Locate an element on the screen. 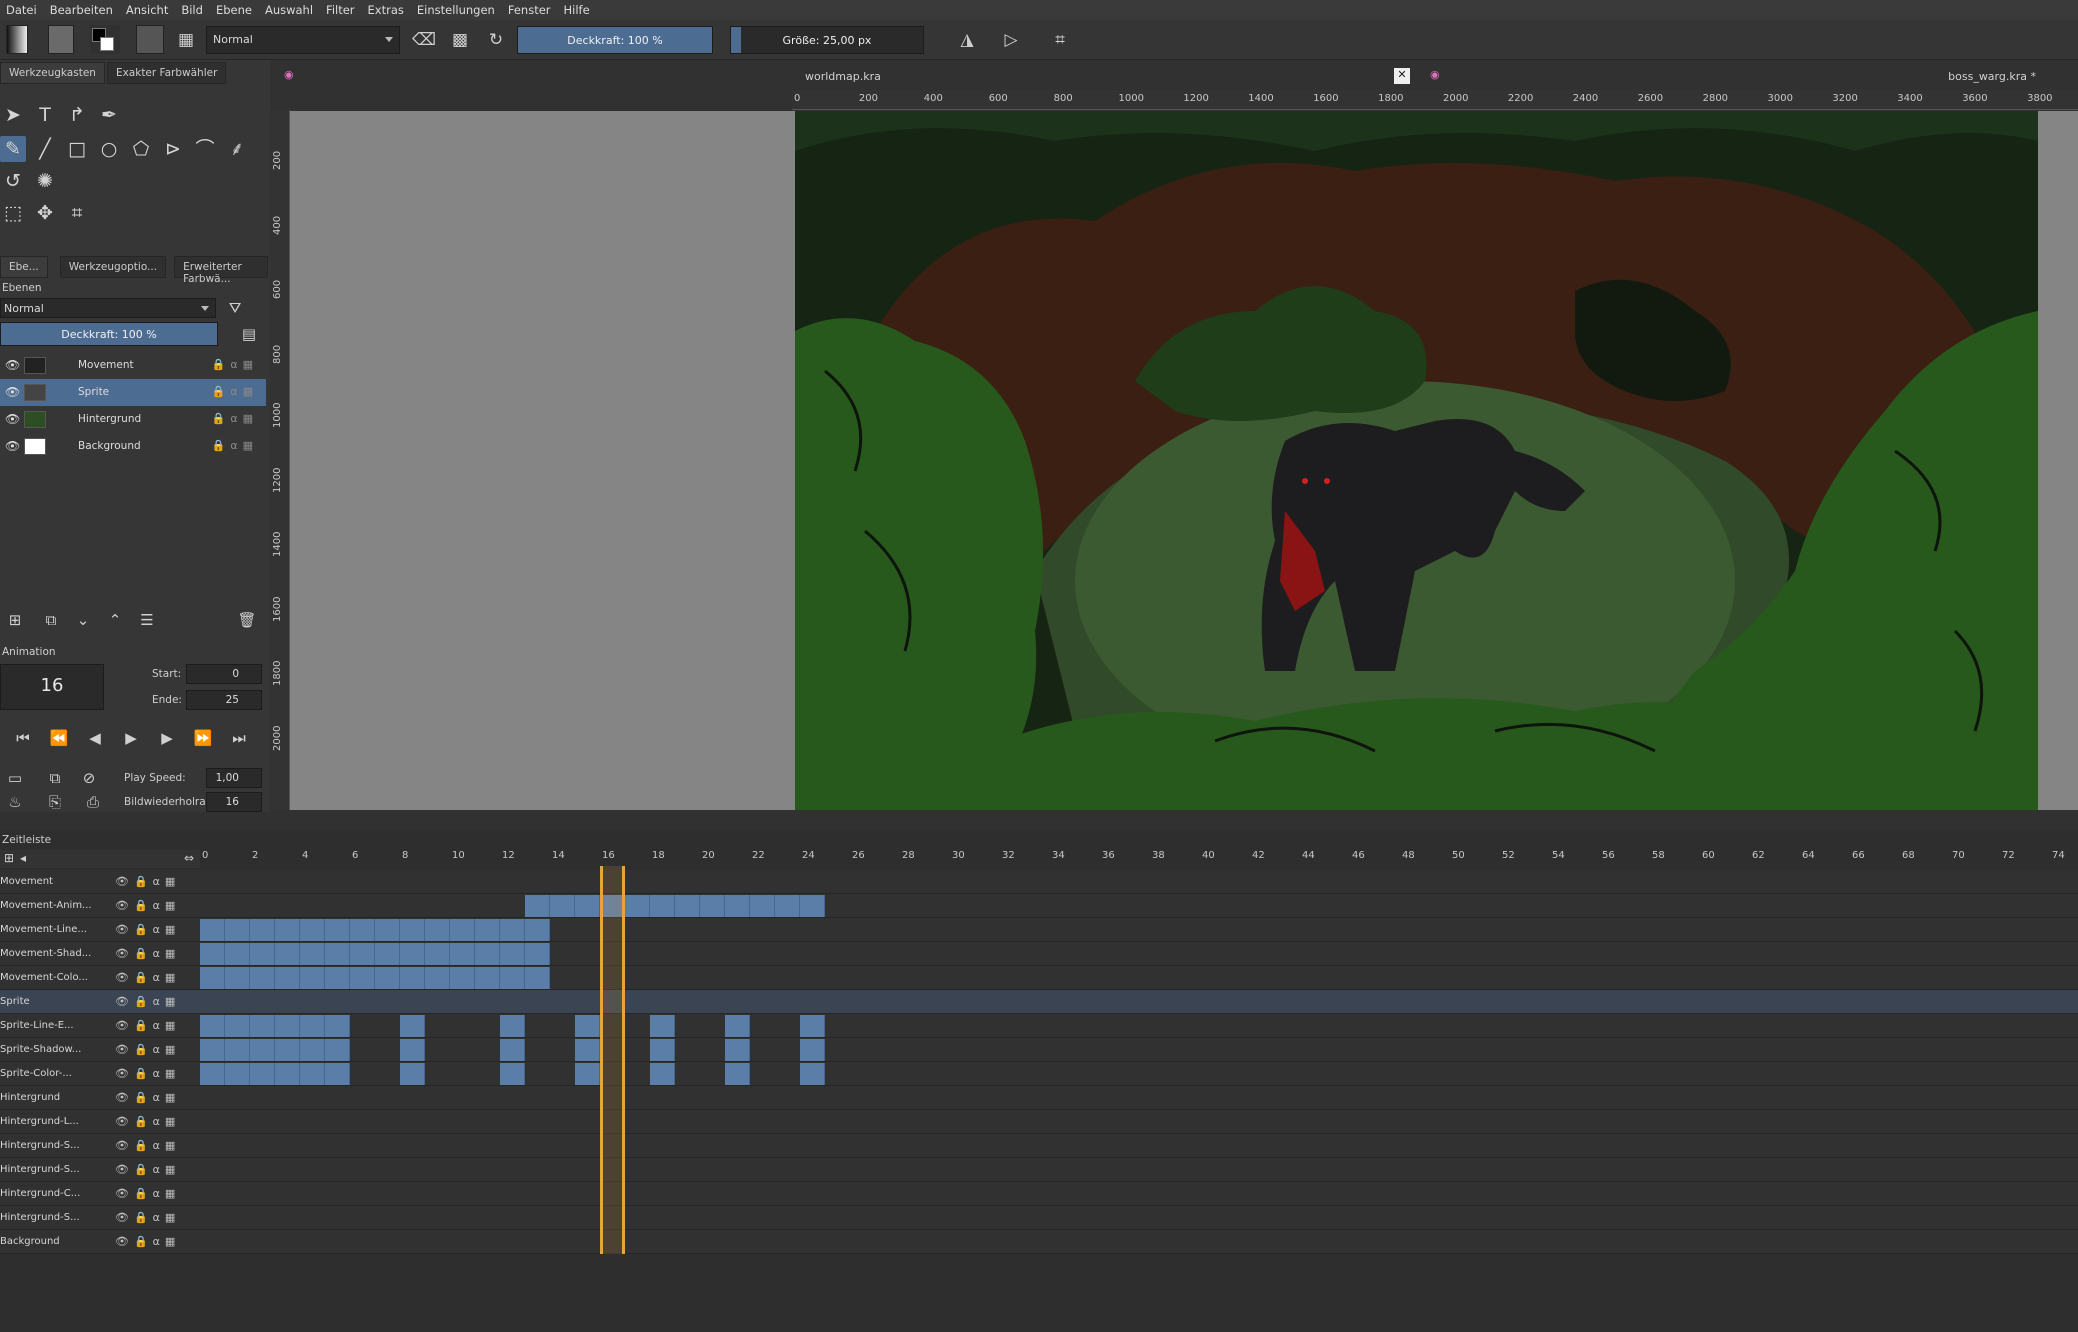 Image resolution: width=2078 pixels, height=1332 pixels. layer-properties-icon: ▤ is located at coordinates (249, 334).